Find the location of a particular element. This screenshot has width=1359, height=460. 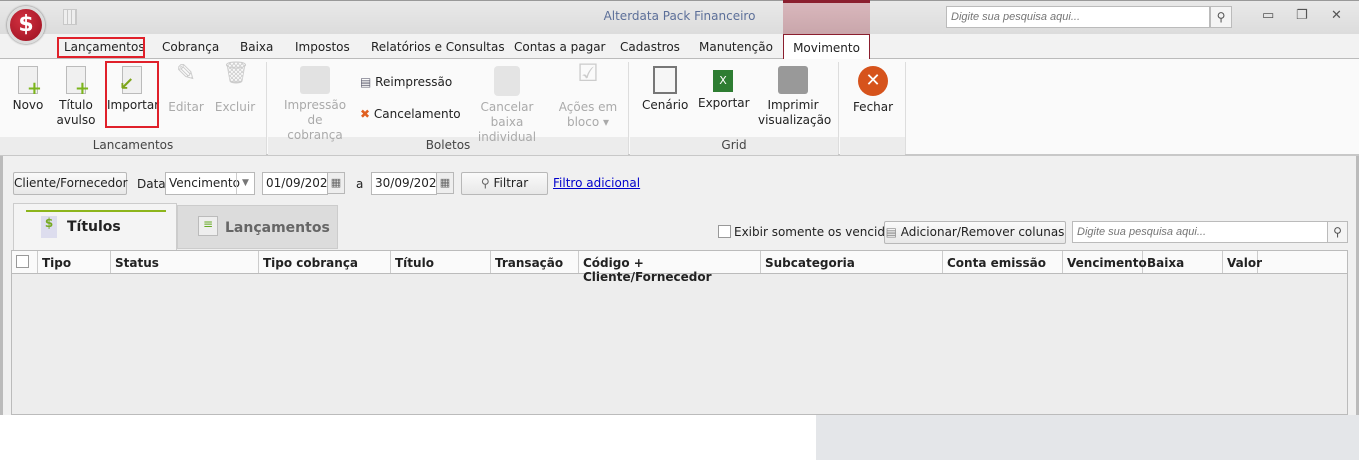

button-label: Reimpressão is located at coordinates (414, 82).